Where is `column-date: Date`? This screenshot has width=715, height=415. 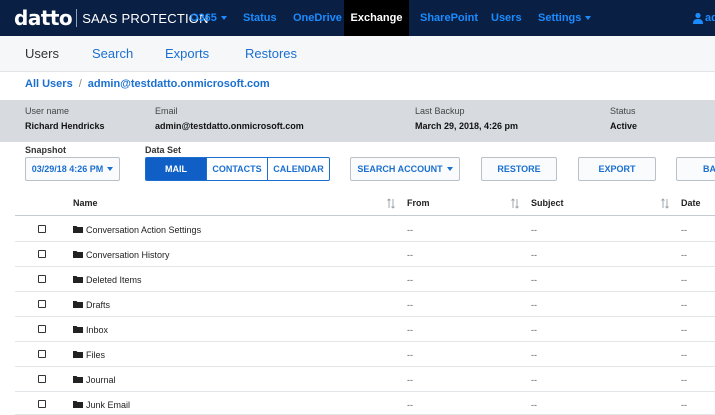 column-date: Date is located at coordinates (691, 203).